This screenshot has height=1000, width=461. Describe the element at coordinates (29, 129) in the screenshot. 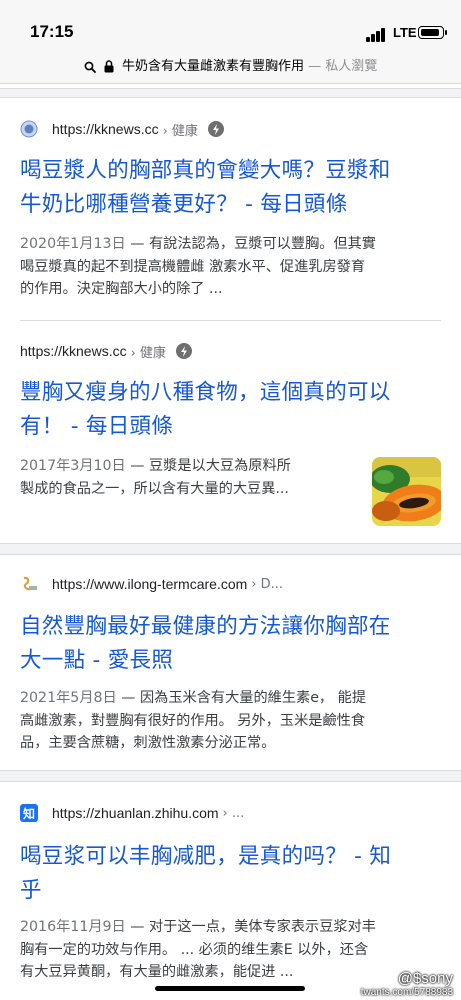

I see `globe-icon` at that location.